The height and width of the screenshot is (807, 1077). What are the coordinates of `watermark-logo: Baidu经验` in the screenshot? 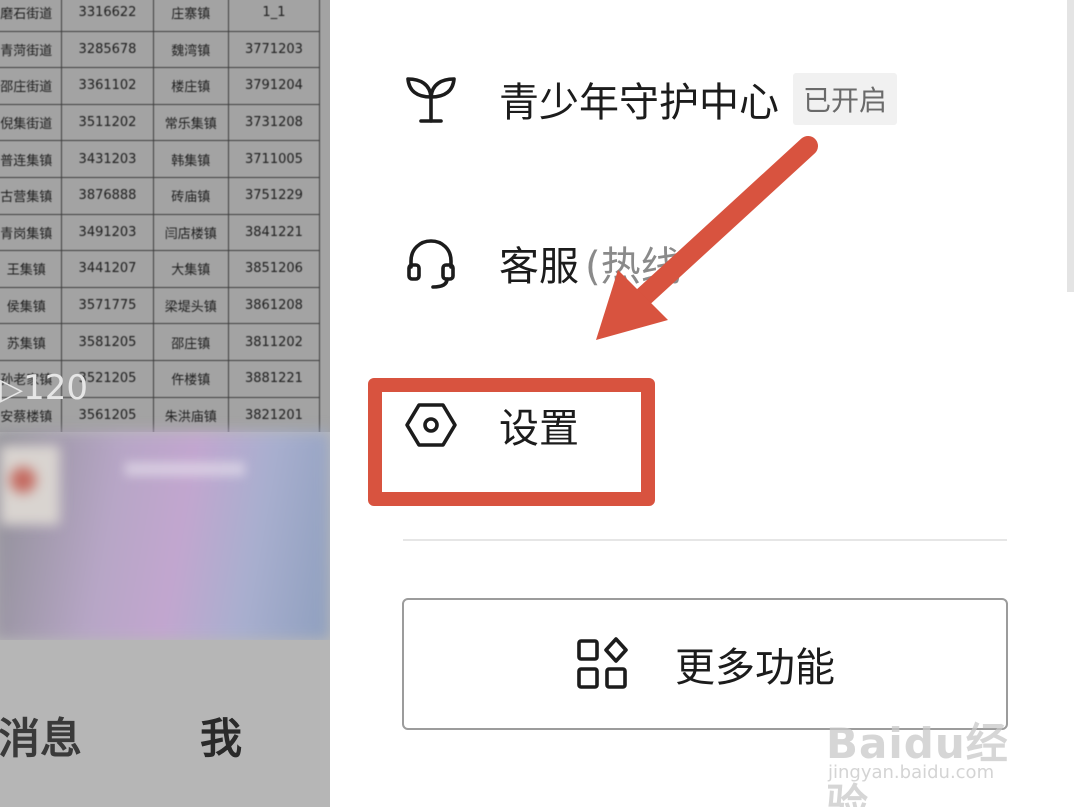 It's located at (917, 763).